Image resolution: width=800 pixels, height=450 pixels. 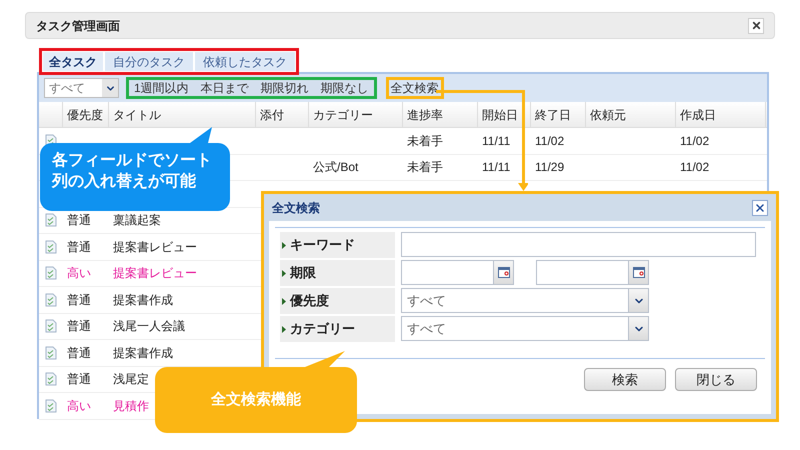 What do you see at coordinates (282, 114) in the screenshot?
I see `column-header: 添付` at bounding box center [282, 114].